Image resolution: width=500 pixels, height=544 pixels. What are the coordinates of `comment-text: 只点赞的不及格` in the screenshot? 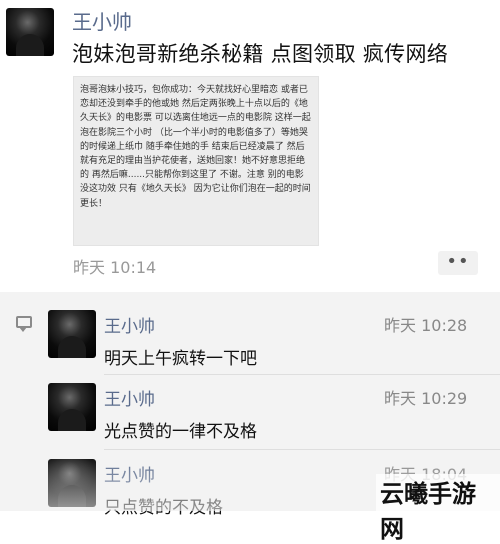 It's located at (163, 508).